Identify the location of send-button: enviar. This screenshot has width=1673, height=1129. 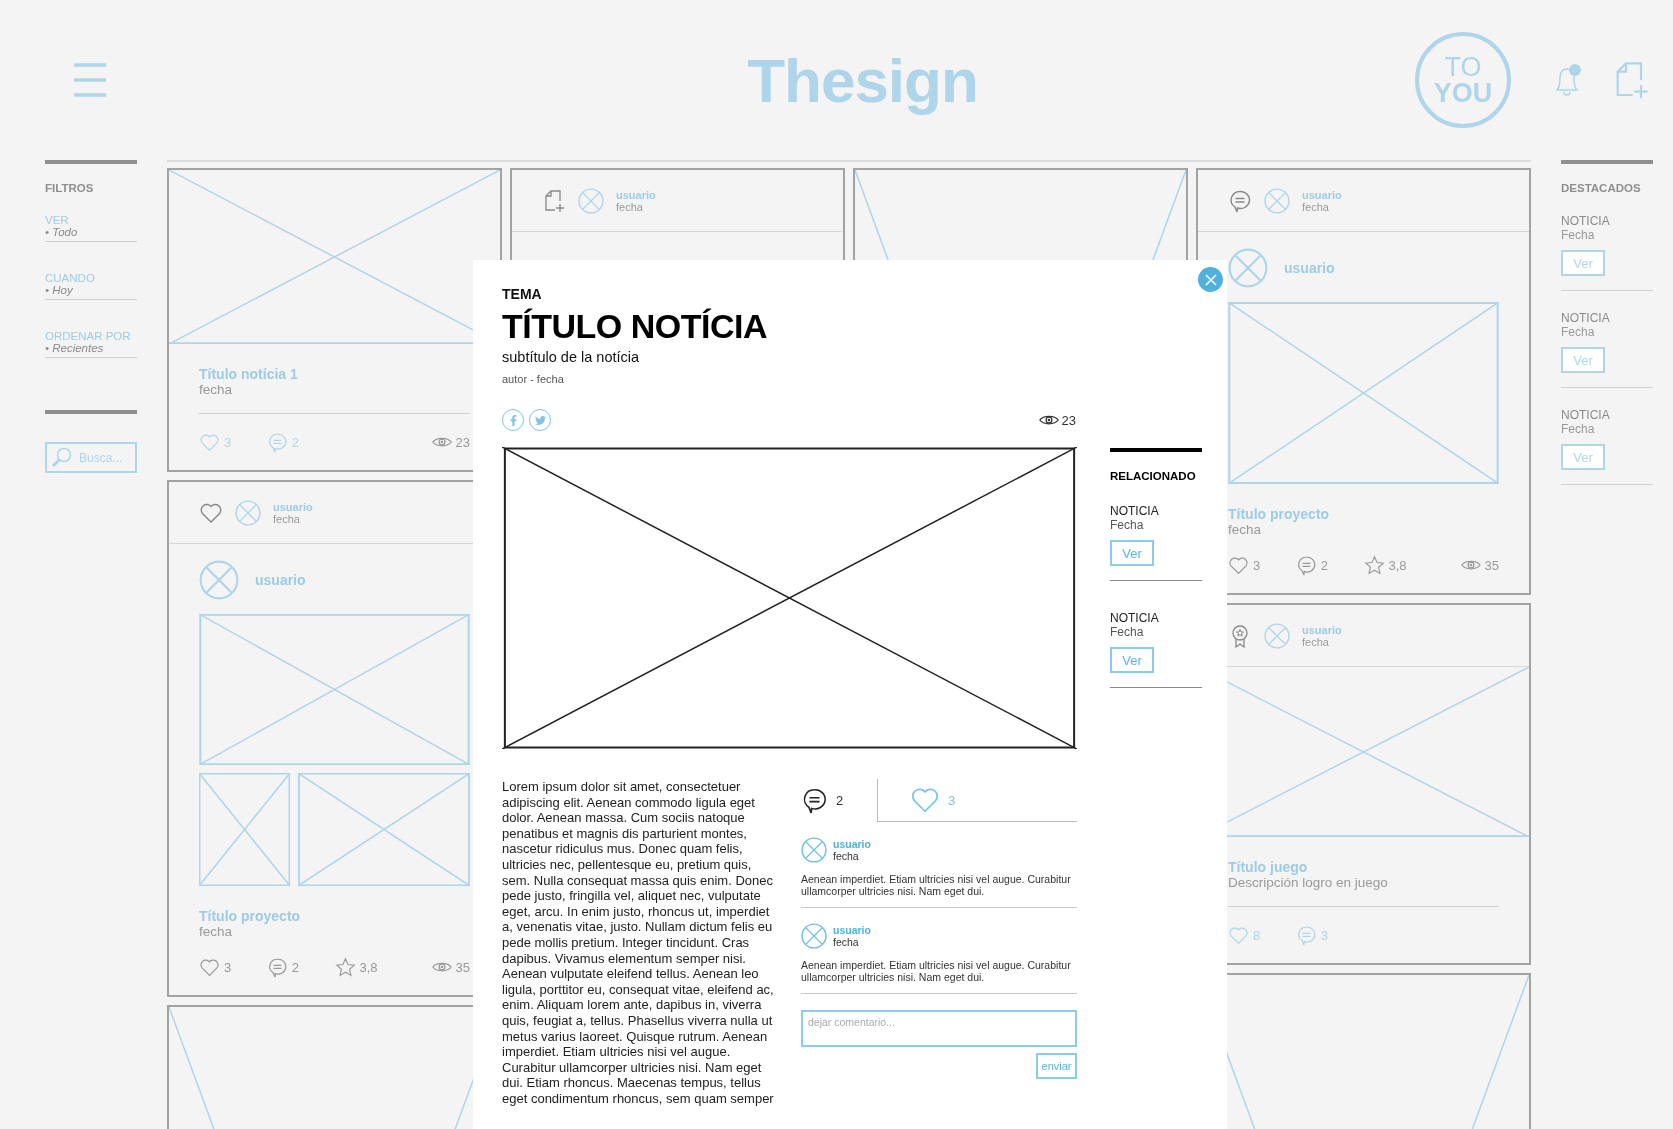
(1056, 1066).